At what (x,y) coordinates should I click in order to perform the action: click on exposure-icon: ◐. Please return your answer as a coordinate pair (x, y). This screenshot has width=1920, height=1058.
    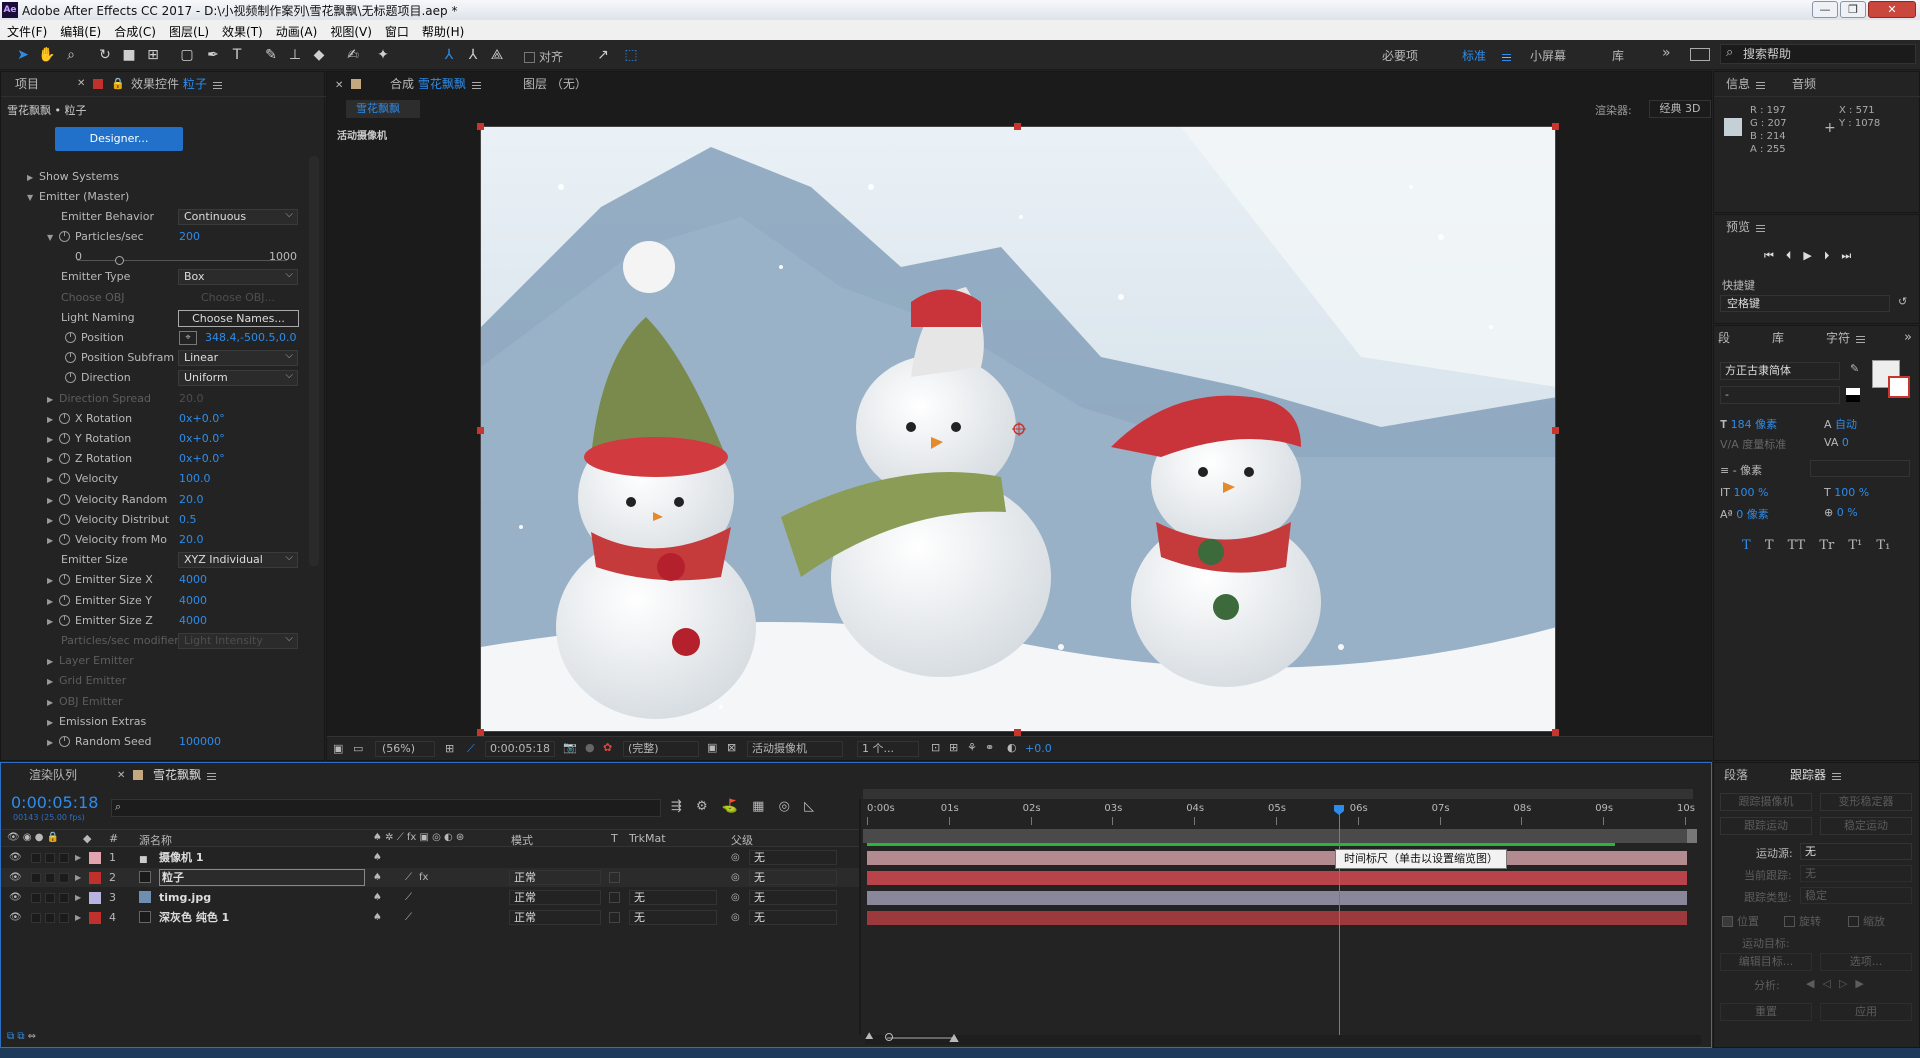
    Looking at the image, I should click on (1012, 747).